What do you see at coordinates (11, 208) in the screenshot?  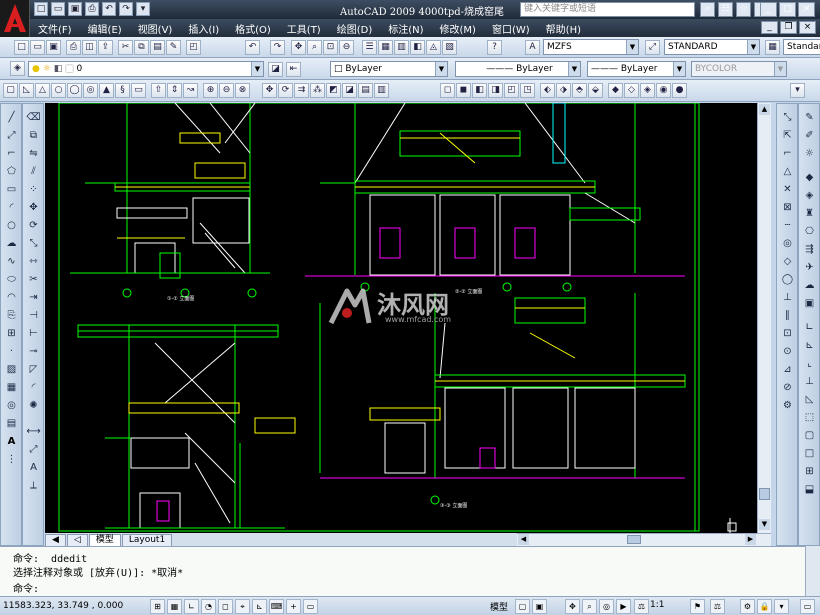 I see `arc-icon: ◜` at bounding box center [11, 208].